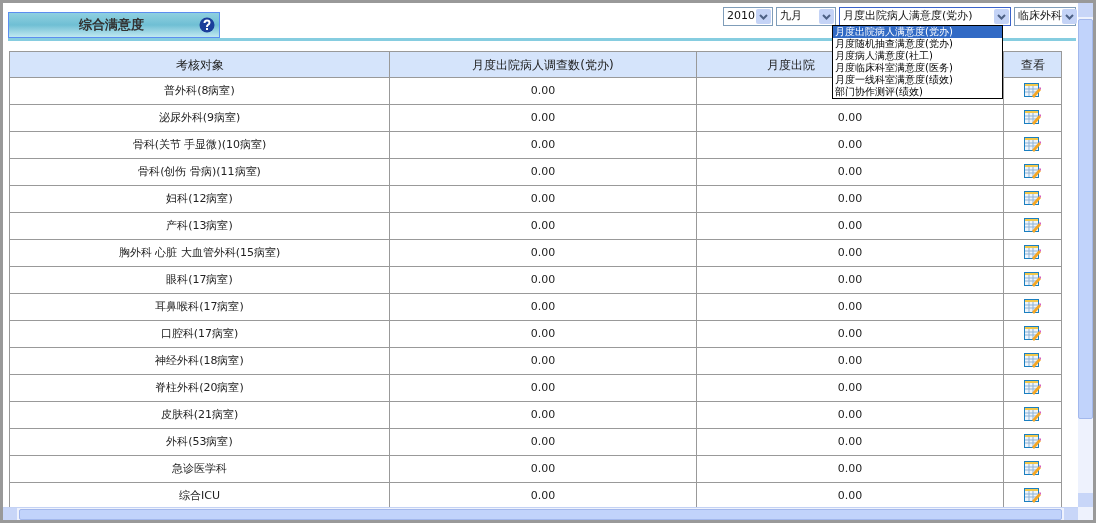  I want to click on dropdown-option: 部门协作测评(绩效), so click(917, 92).